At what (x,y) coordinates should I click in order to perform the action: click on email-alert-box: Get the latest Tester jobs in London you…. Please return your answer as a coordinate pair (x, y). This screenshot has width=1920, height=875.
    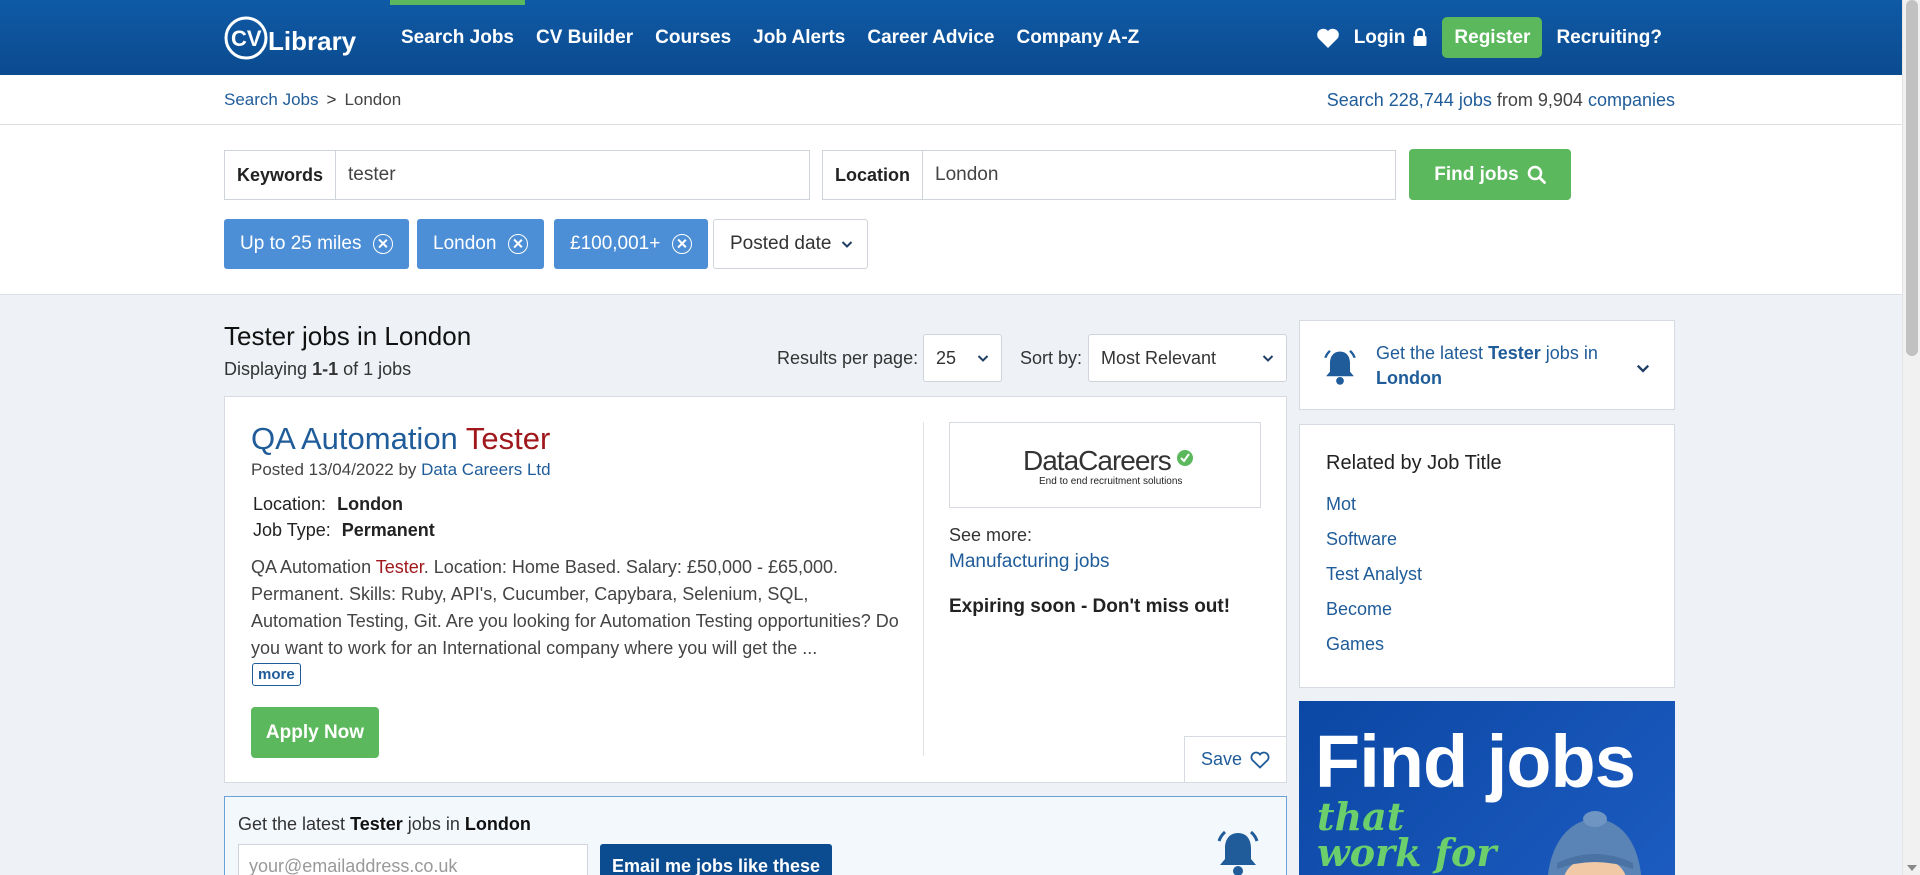
    Looking at the image, I should click on (755, 835).